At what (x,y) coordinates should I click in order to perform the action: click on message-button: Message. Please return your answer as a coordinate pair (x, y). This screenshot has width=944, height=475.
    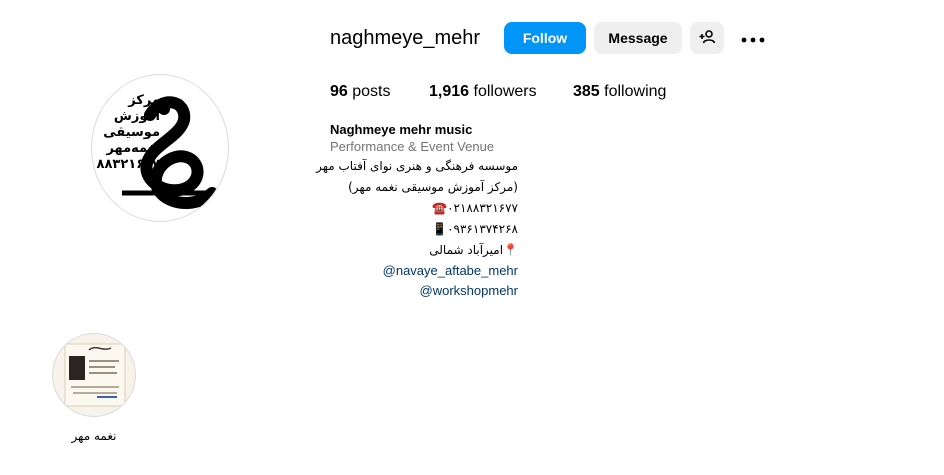
    Looking at the image, I should click on (638, 38).